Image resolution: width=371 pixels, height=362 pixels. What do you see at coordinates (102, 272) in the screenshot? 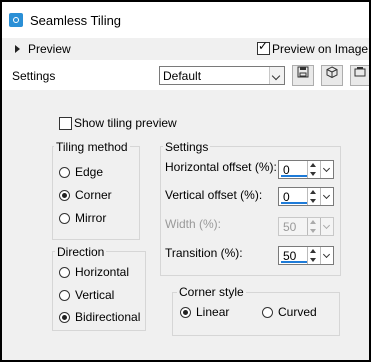
I see `option-label: Horizontal` at bounding box center [102, 272].